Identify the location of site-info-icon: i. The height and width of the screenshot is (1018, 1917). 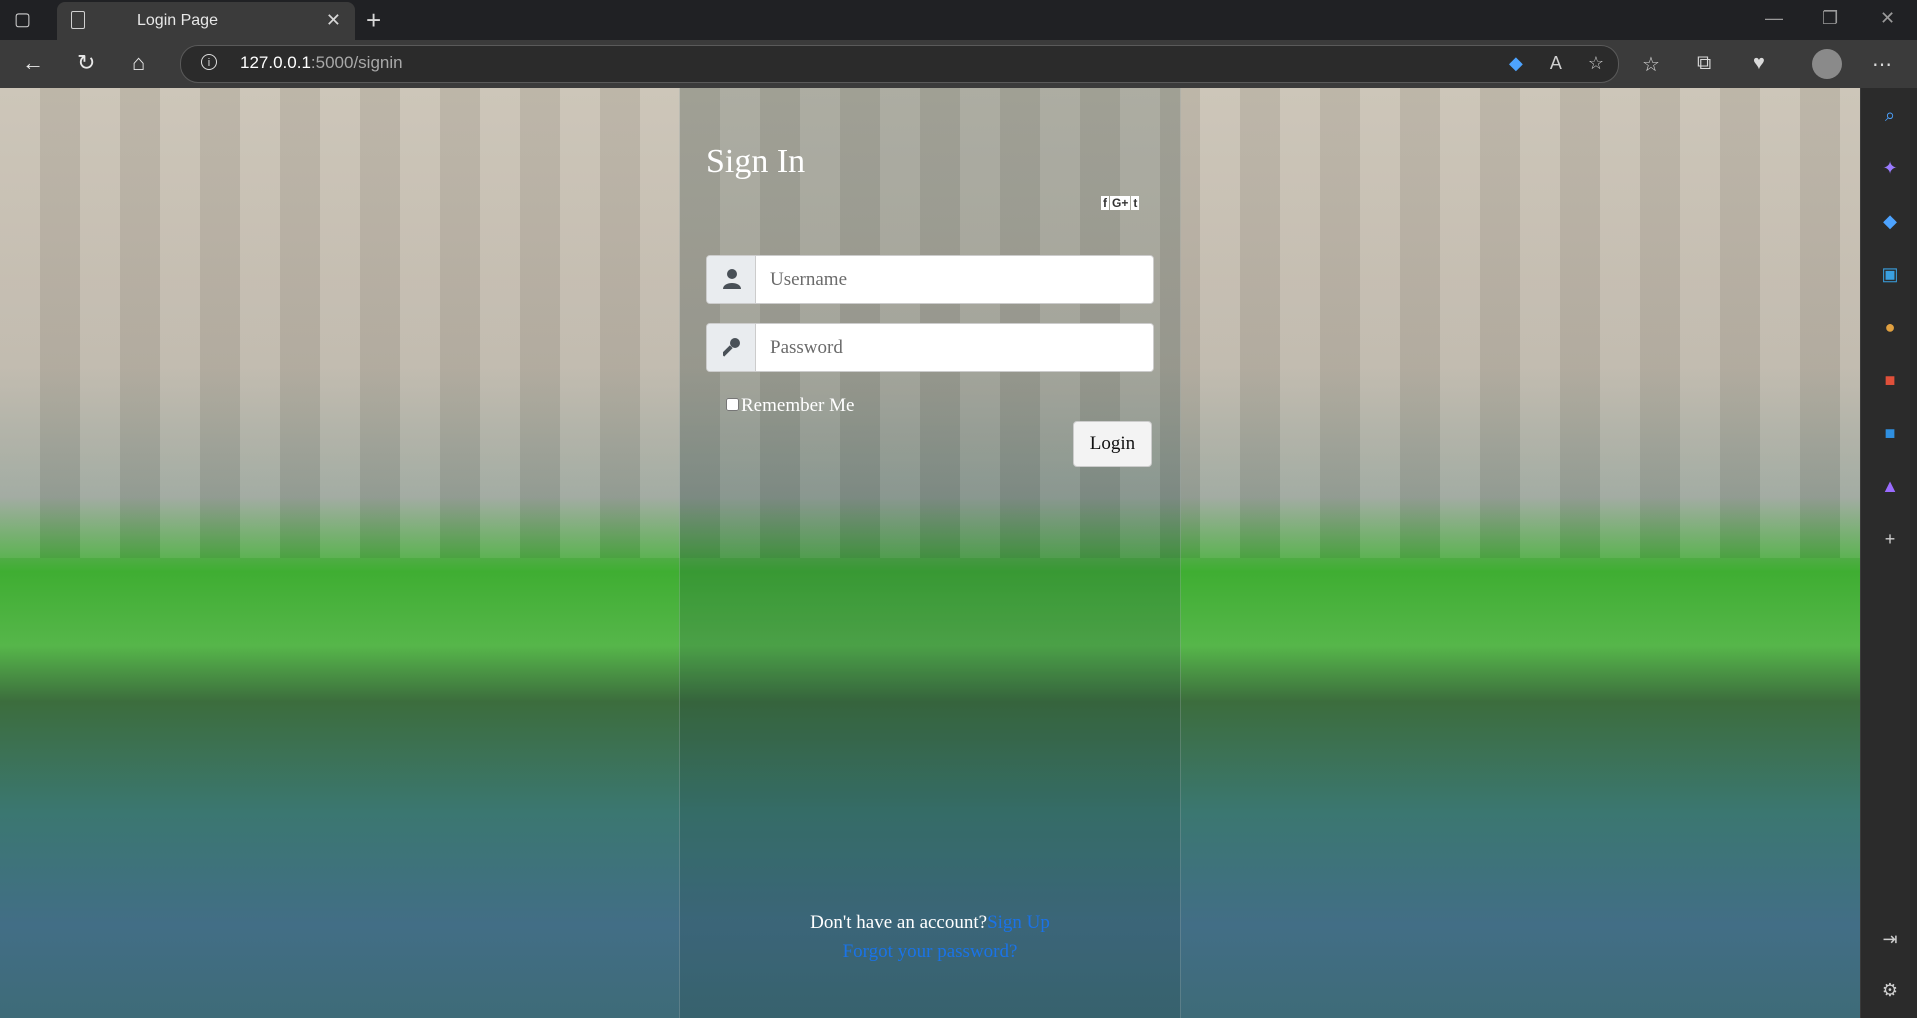
(209, 62).